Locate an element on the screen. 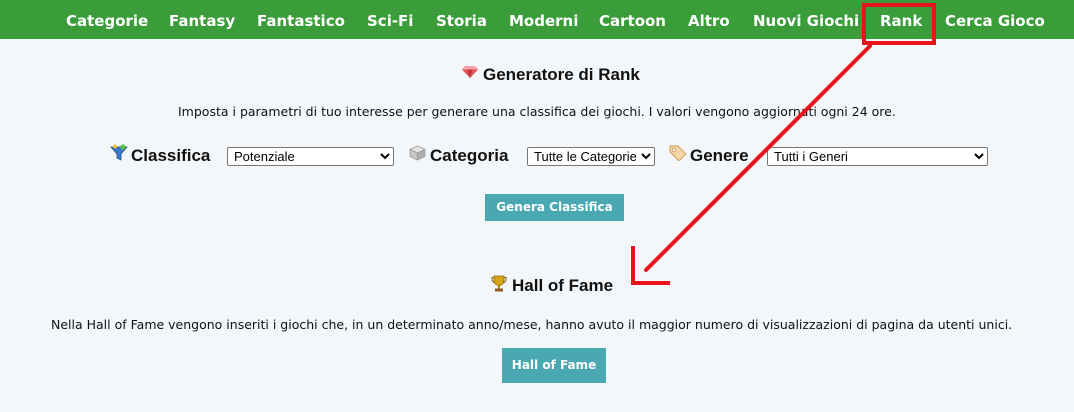 The height and width of the screenshot is (412, 1074). nav-item-storia: Storia is located at coordinates (461, 19).